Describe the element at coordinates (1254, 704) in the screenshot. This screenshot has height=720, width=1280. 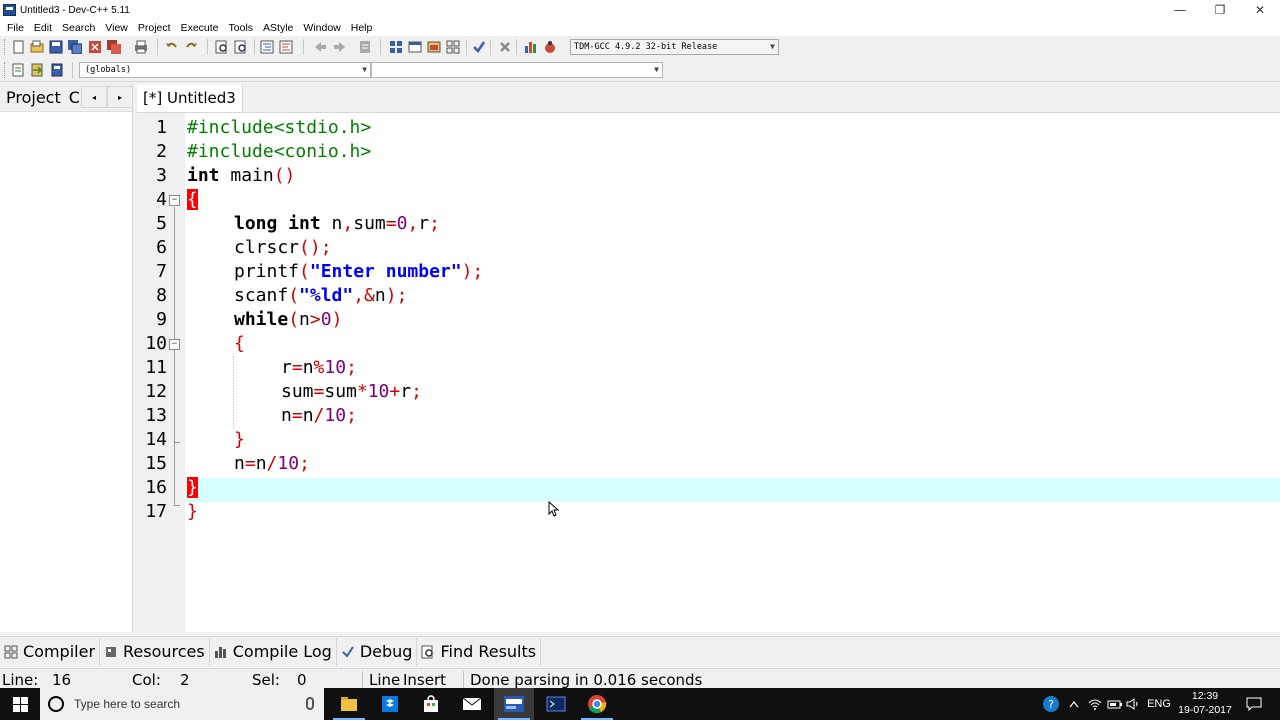
I see `action-center` at that location.